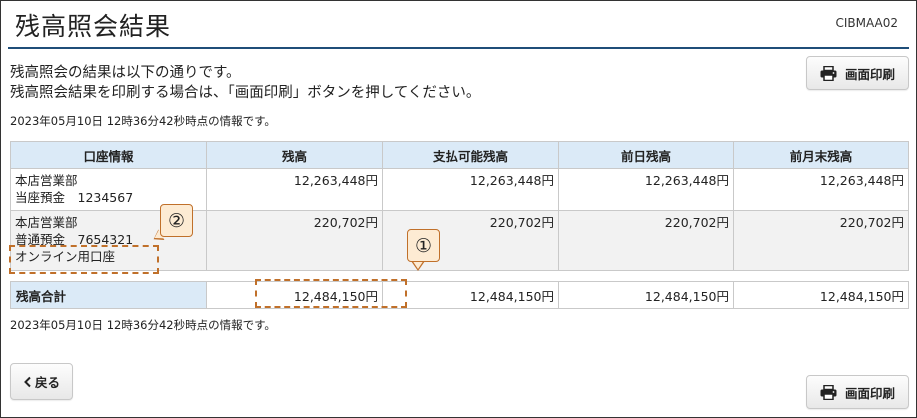  I want to click on total-balance-cell: 12,484,150円, so click(294, 295).